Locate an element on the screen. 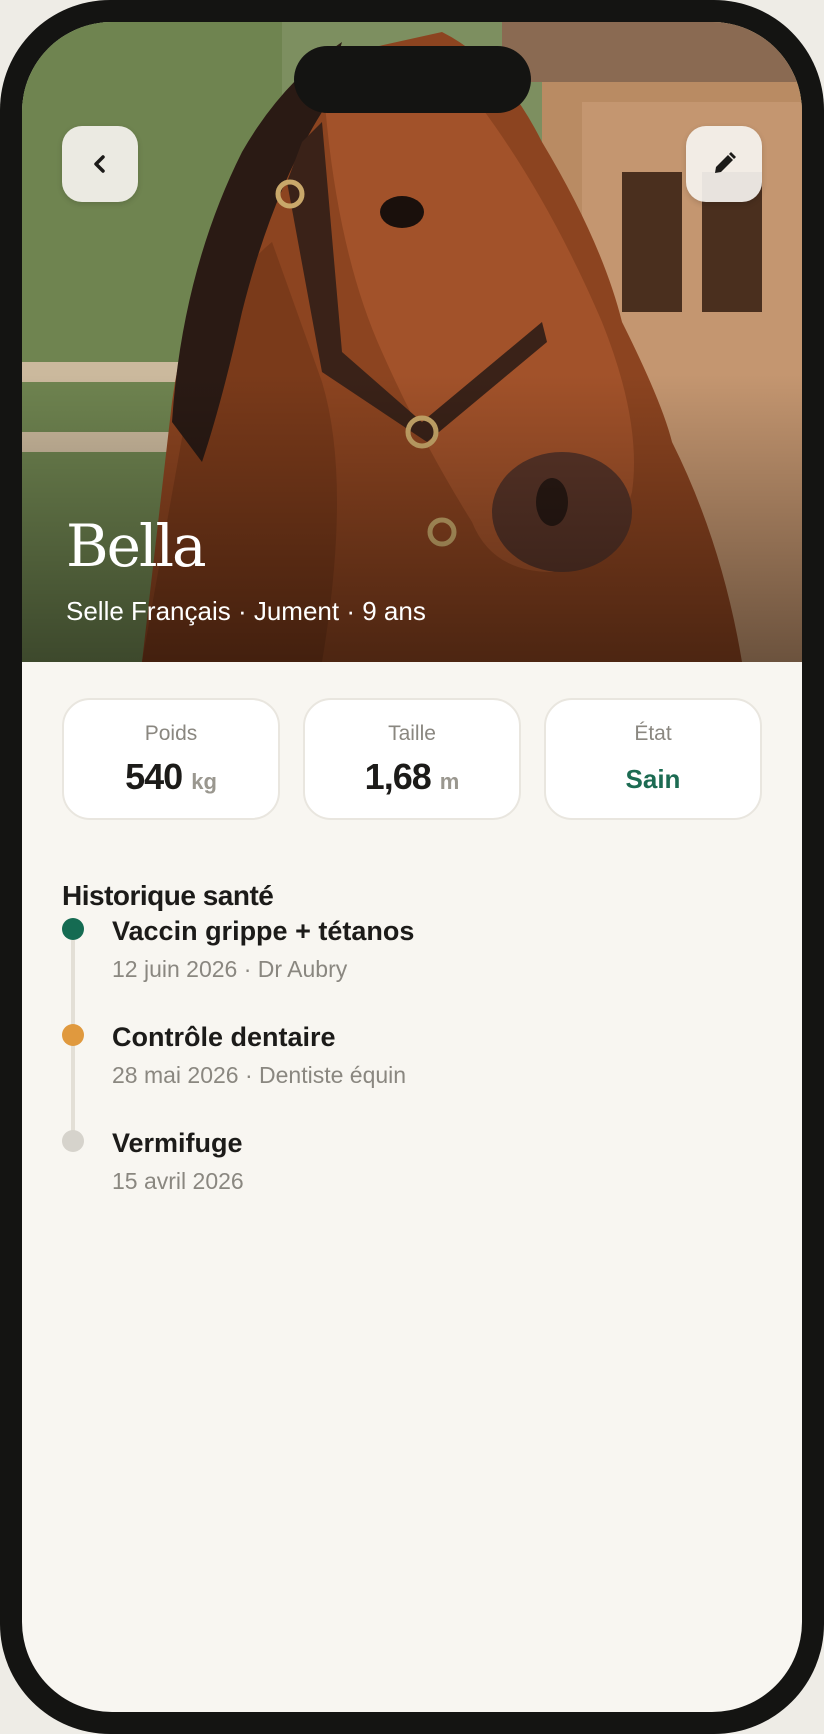 The width and height of the screenshot is (824, 1734). stat-value: 540 kg is located at coordinates (171, 777).